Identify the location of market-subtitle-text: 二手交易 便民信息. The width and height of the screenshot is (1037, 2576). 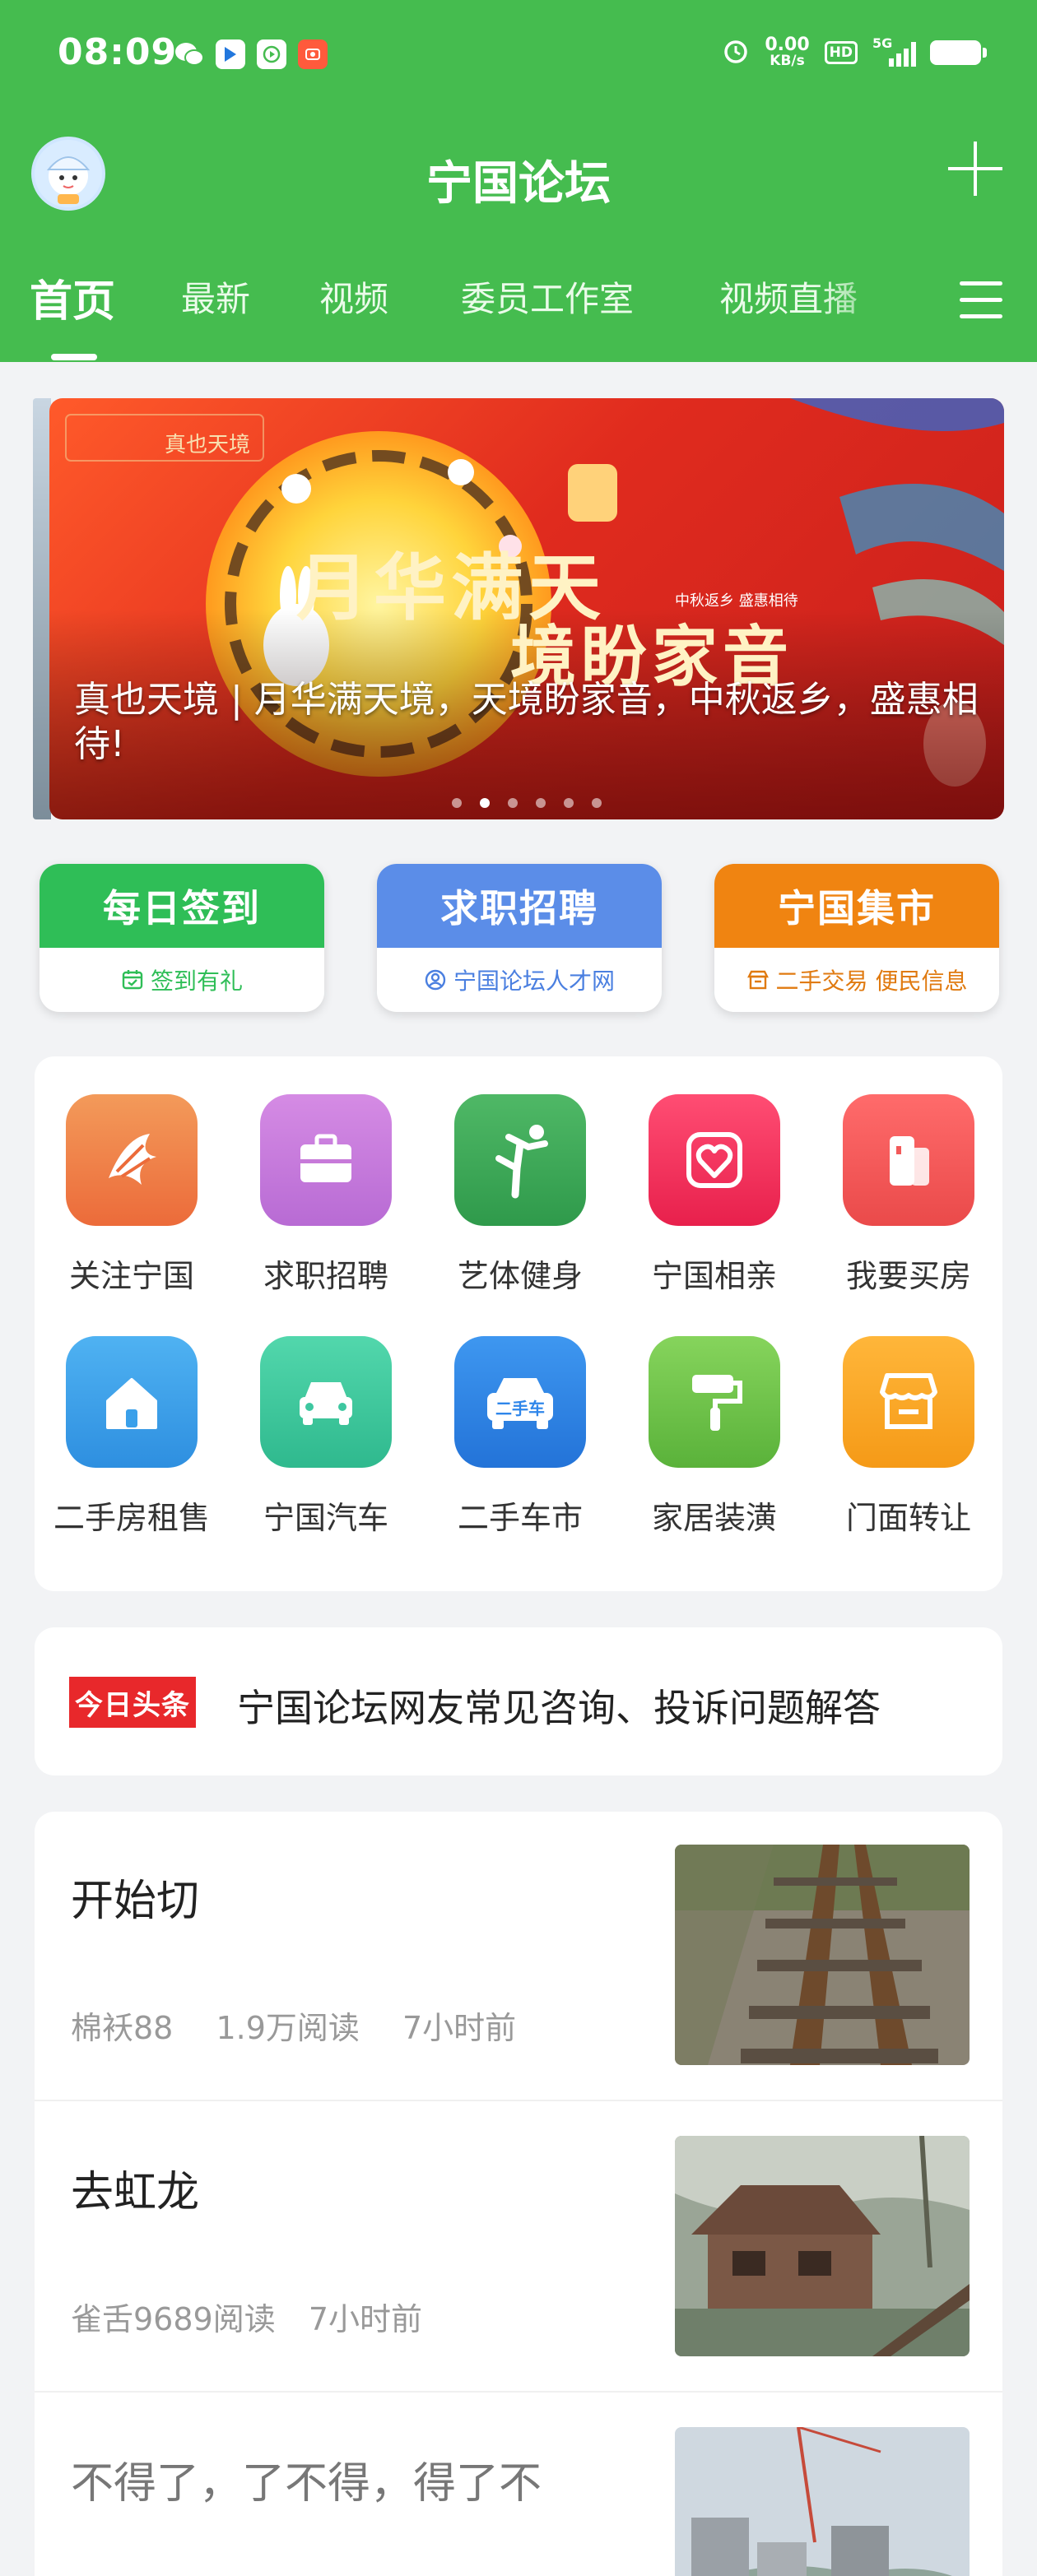
(872, 982).